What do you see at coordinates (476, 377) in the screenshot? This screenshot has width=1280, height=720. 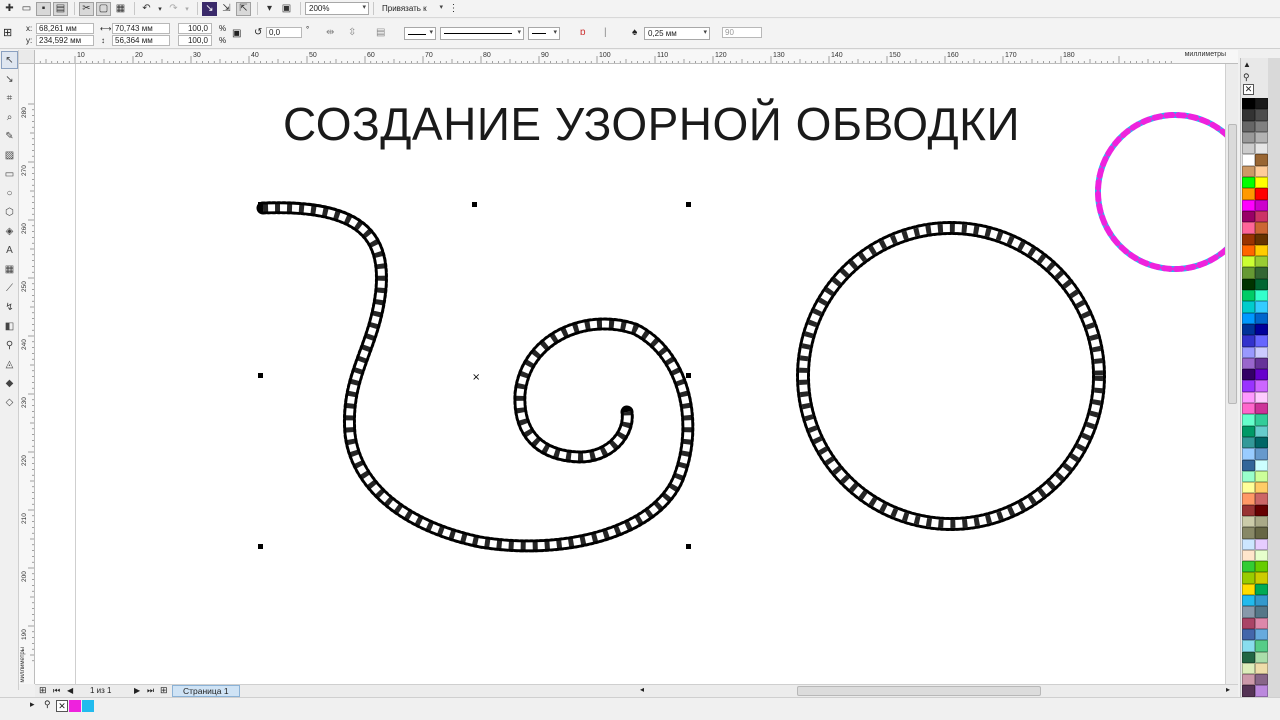 I see `rotation-center-icon: ×` at bounding box center [476, 377].